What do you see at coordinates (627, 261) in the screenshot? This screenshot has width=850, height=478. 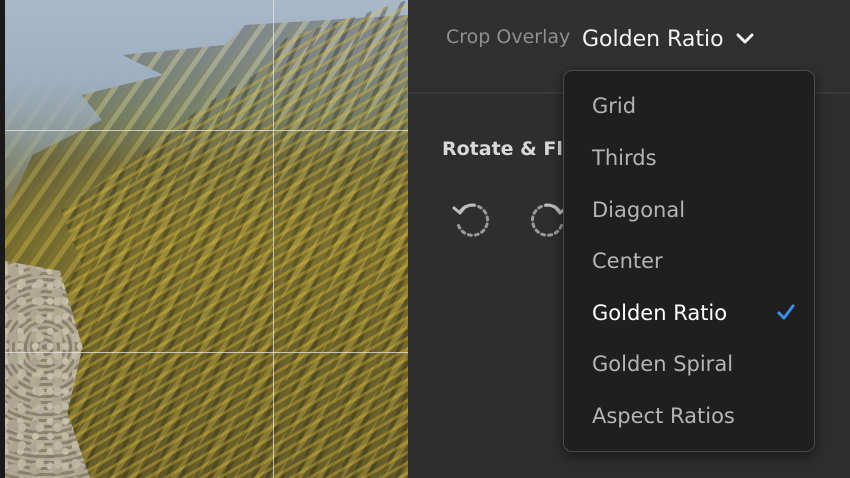 I see `menu-item-label: Center` at bounding box center [627, 261].